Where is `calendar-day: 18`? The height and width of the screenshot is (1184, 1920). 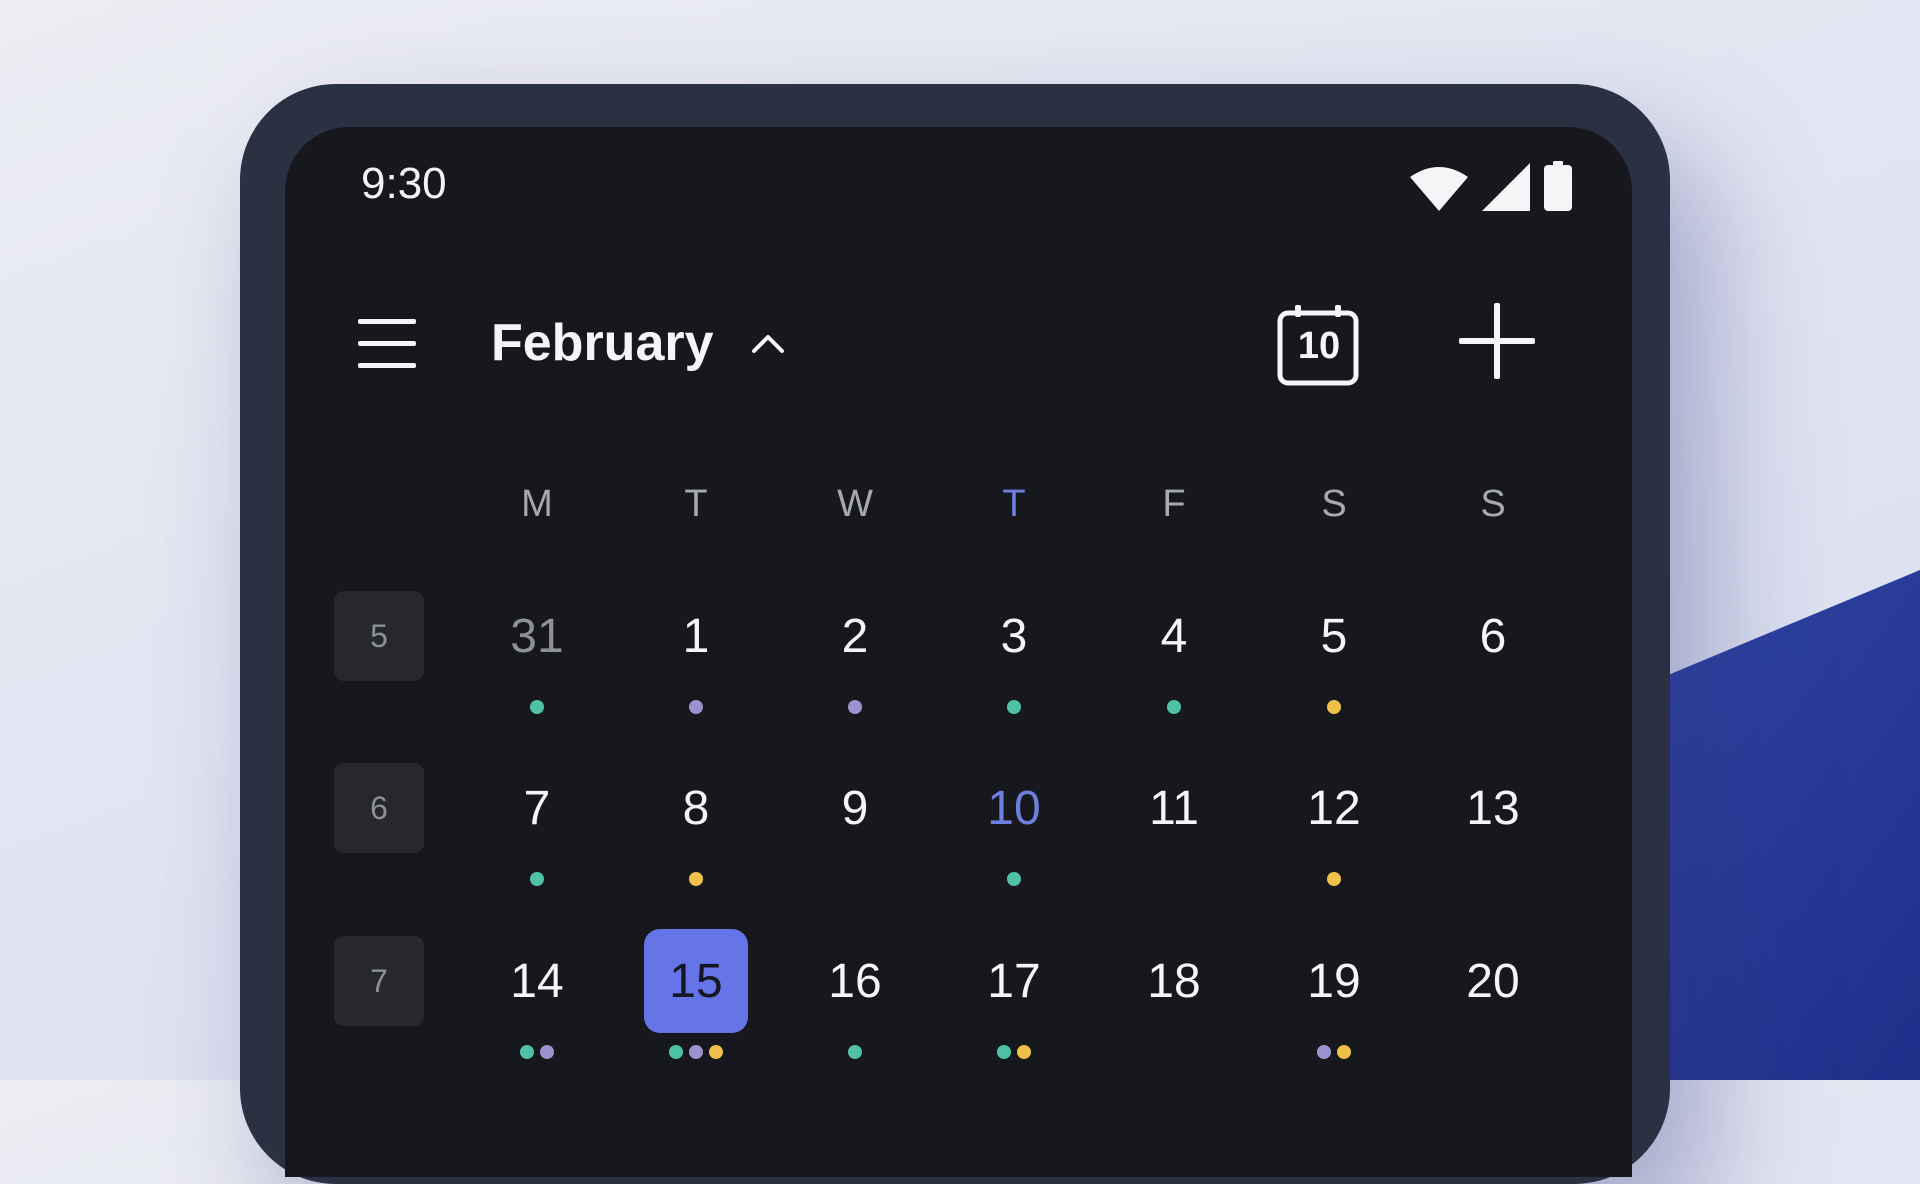
calendar-day: 18 is located at coordinates (1174, 981).